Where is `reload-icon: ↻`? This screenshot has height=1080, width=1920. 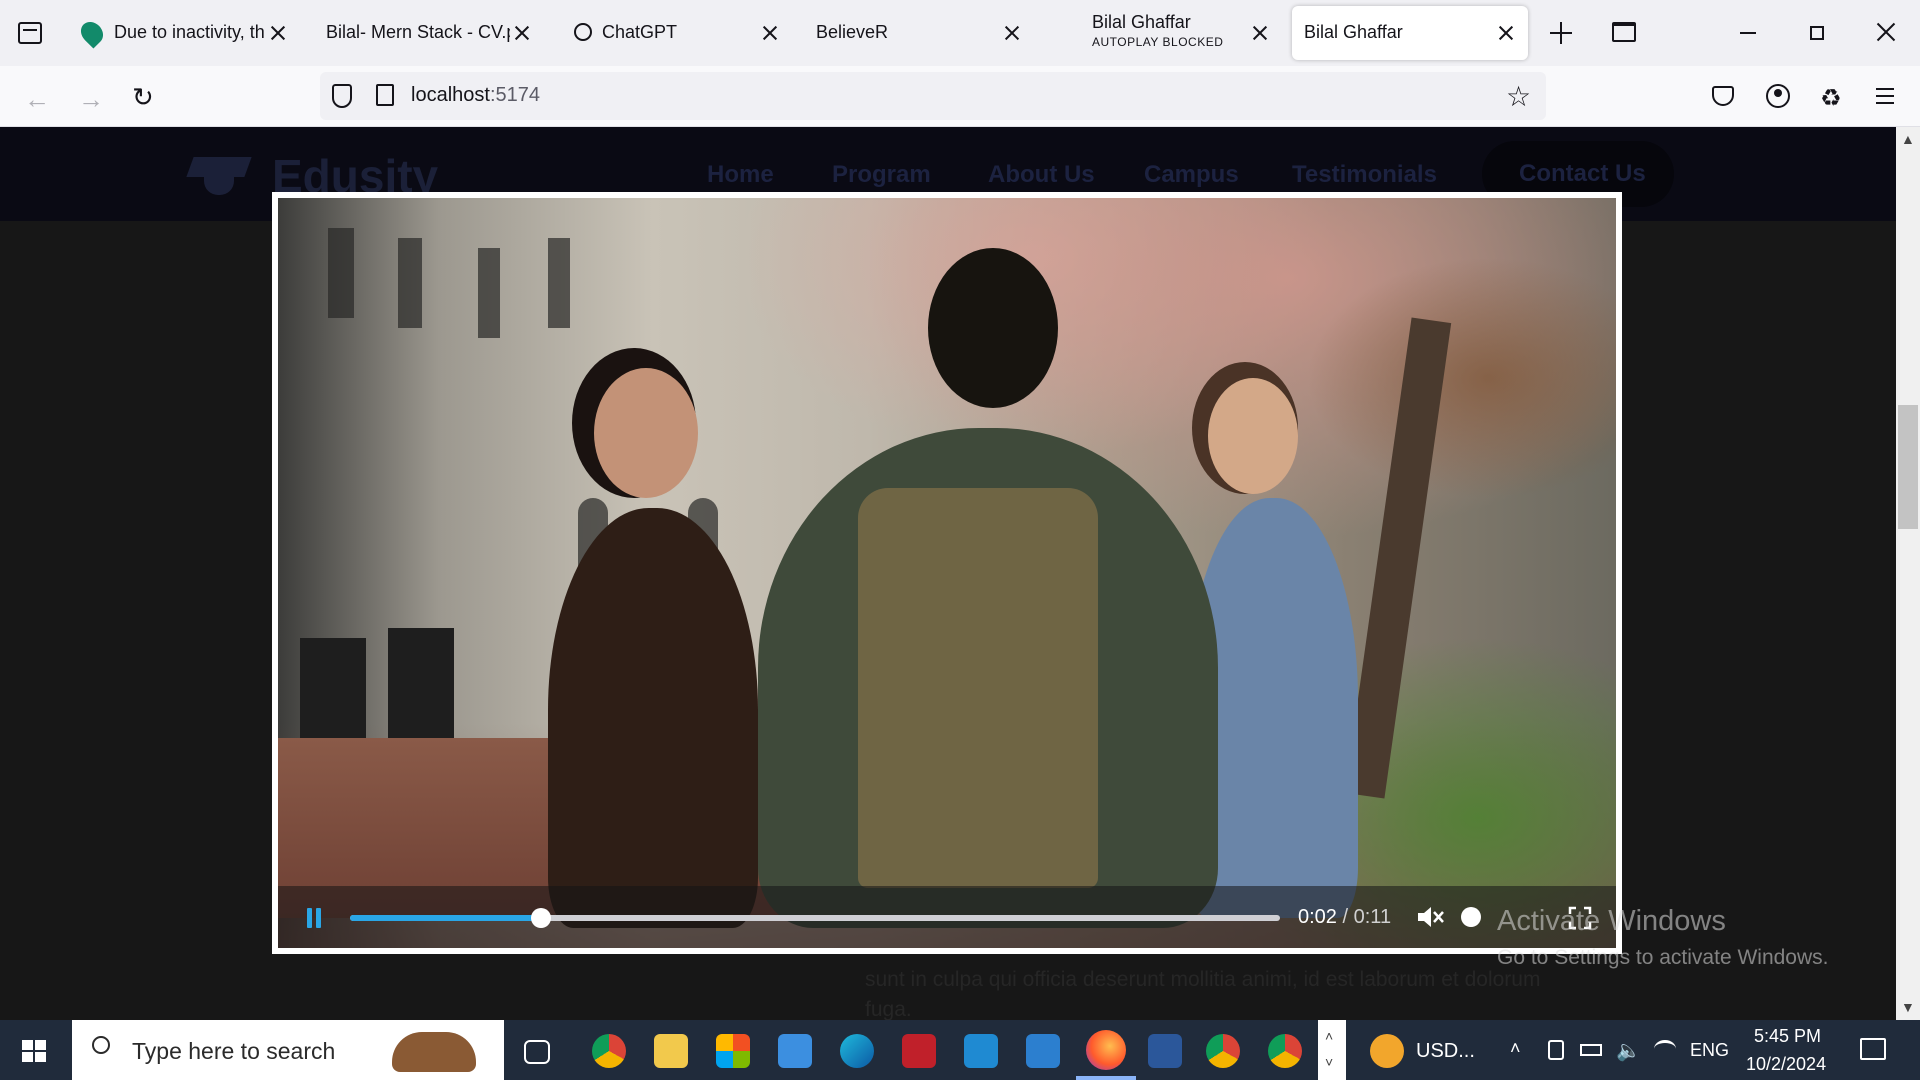
reload-icon: ↻ is located at coordinates (143, 97).